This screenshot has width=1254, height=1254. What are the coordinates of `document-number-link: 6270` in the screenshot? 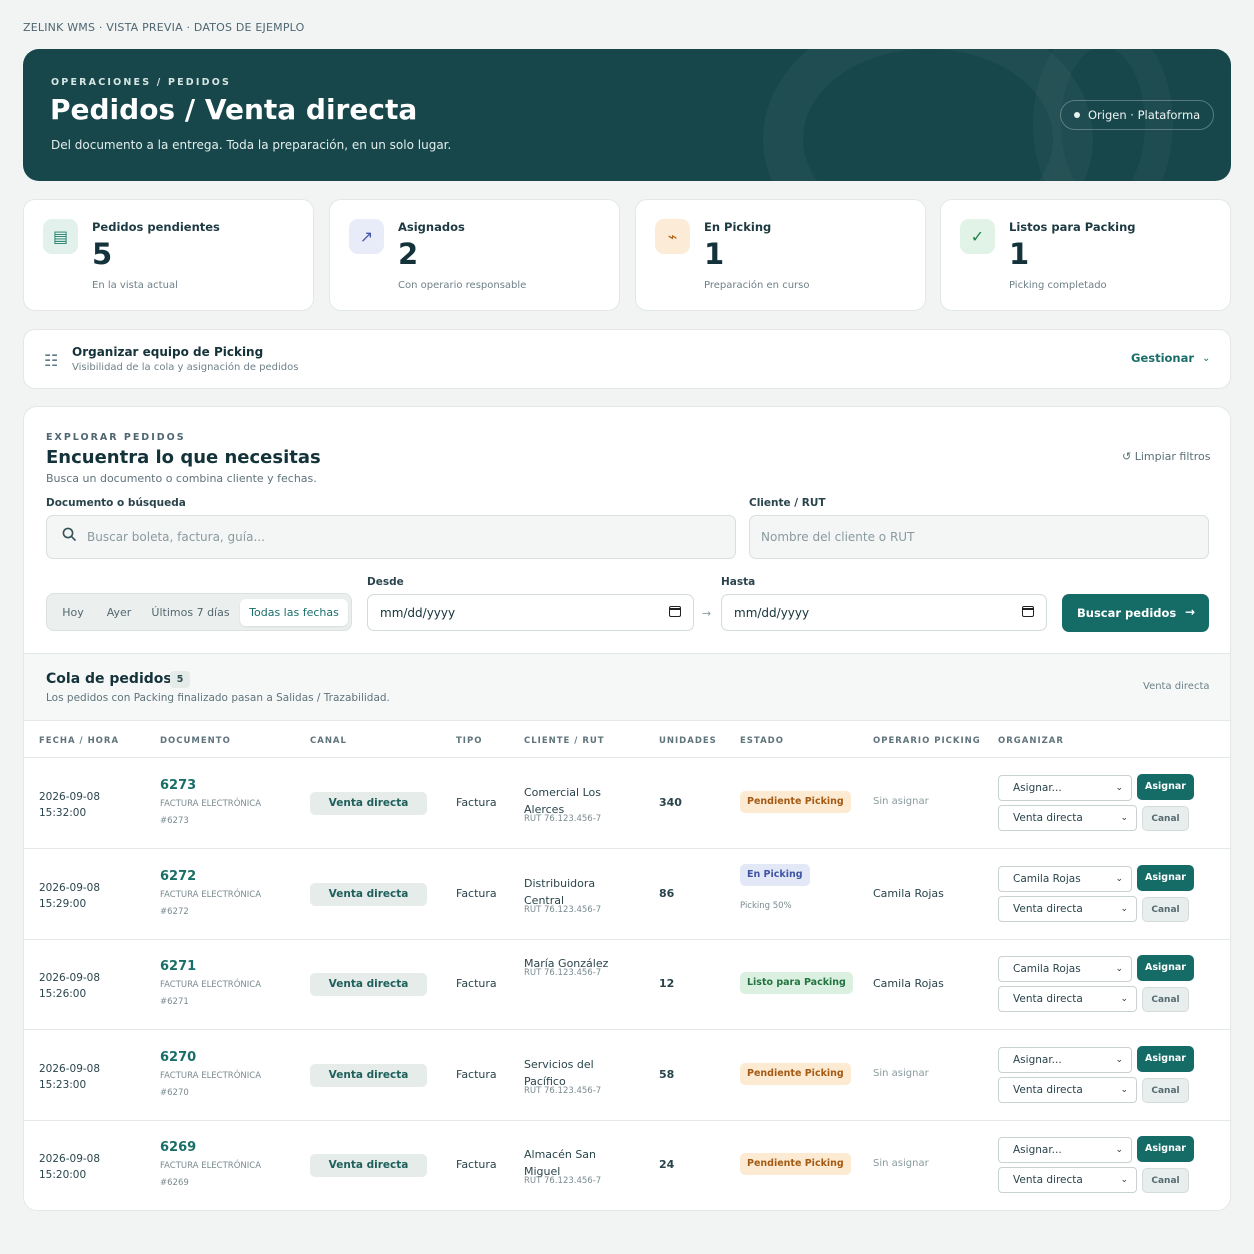 It's located at (178, 1057).